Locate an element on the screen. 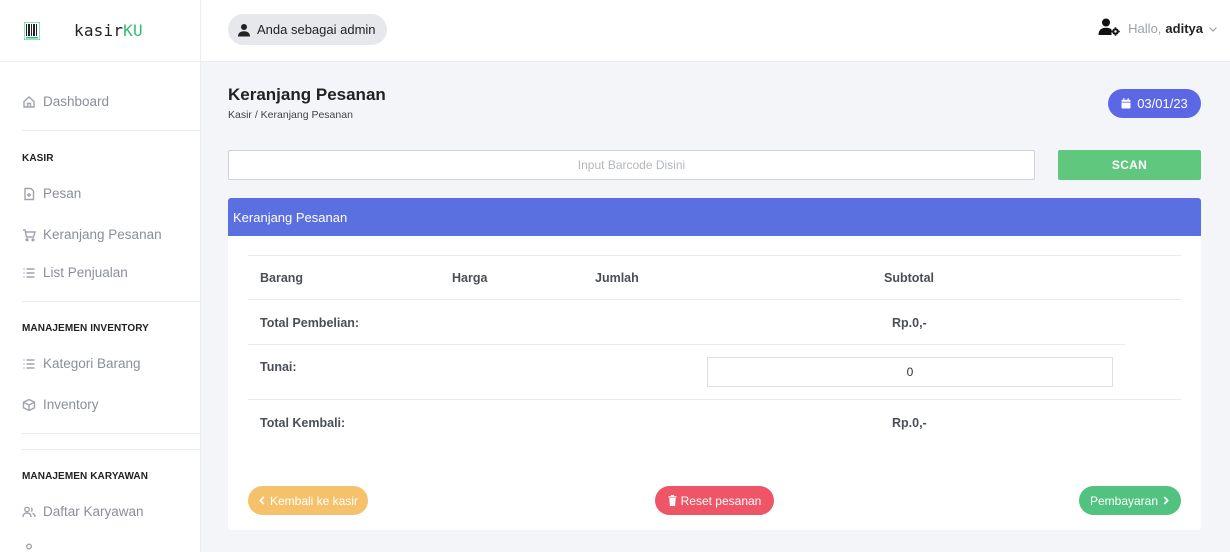 This screenshot has width=1230, height=552. sidebar-item-label: Keranjang Pesanan is located at coordinates (102, 234).